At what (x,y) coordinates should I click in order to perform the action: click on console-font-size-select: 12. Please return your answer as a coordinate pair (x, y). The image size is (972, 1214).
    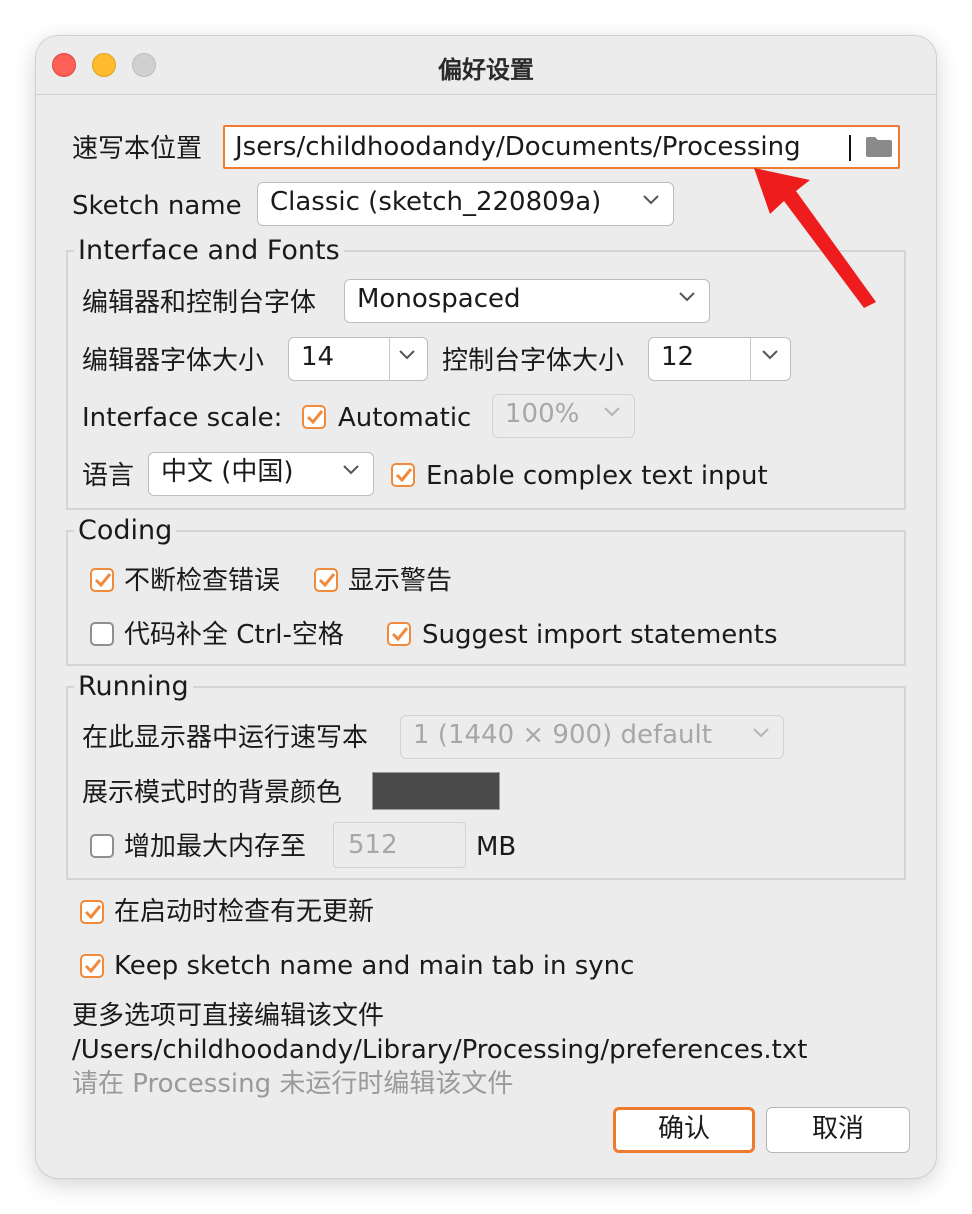
    Looking at the image, I should click on (719, 359).